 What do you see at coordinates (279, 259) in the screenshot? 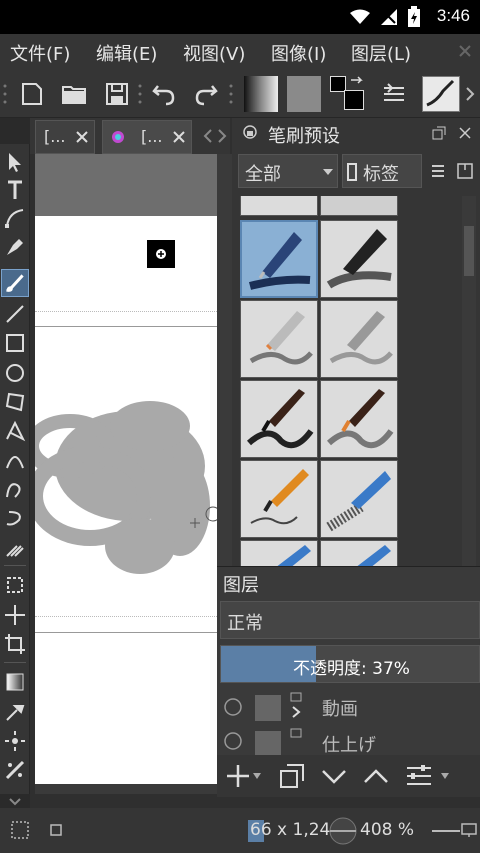
I see `brush-preset-selected` at bounding box center [279, 259].